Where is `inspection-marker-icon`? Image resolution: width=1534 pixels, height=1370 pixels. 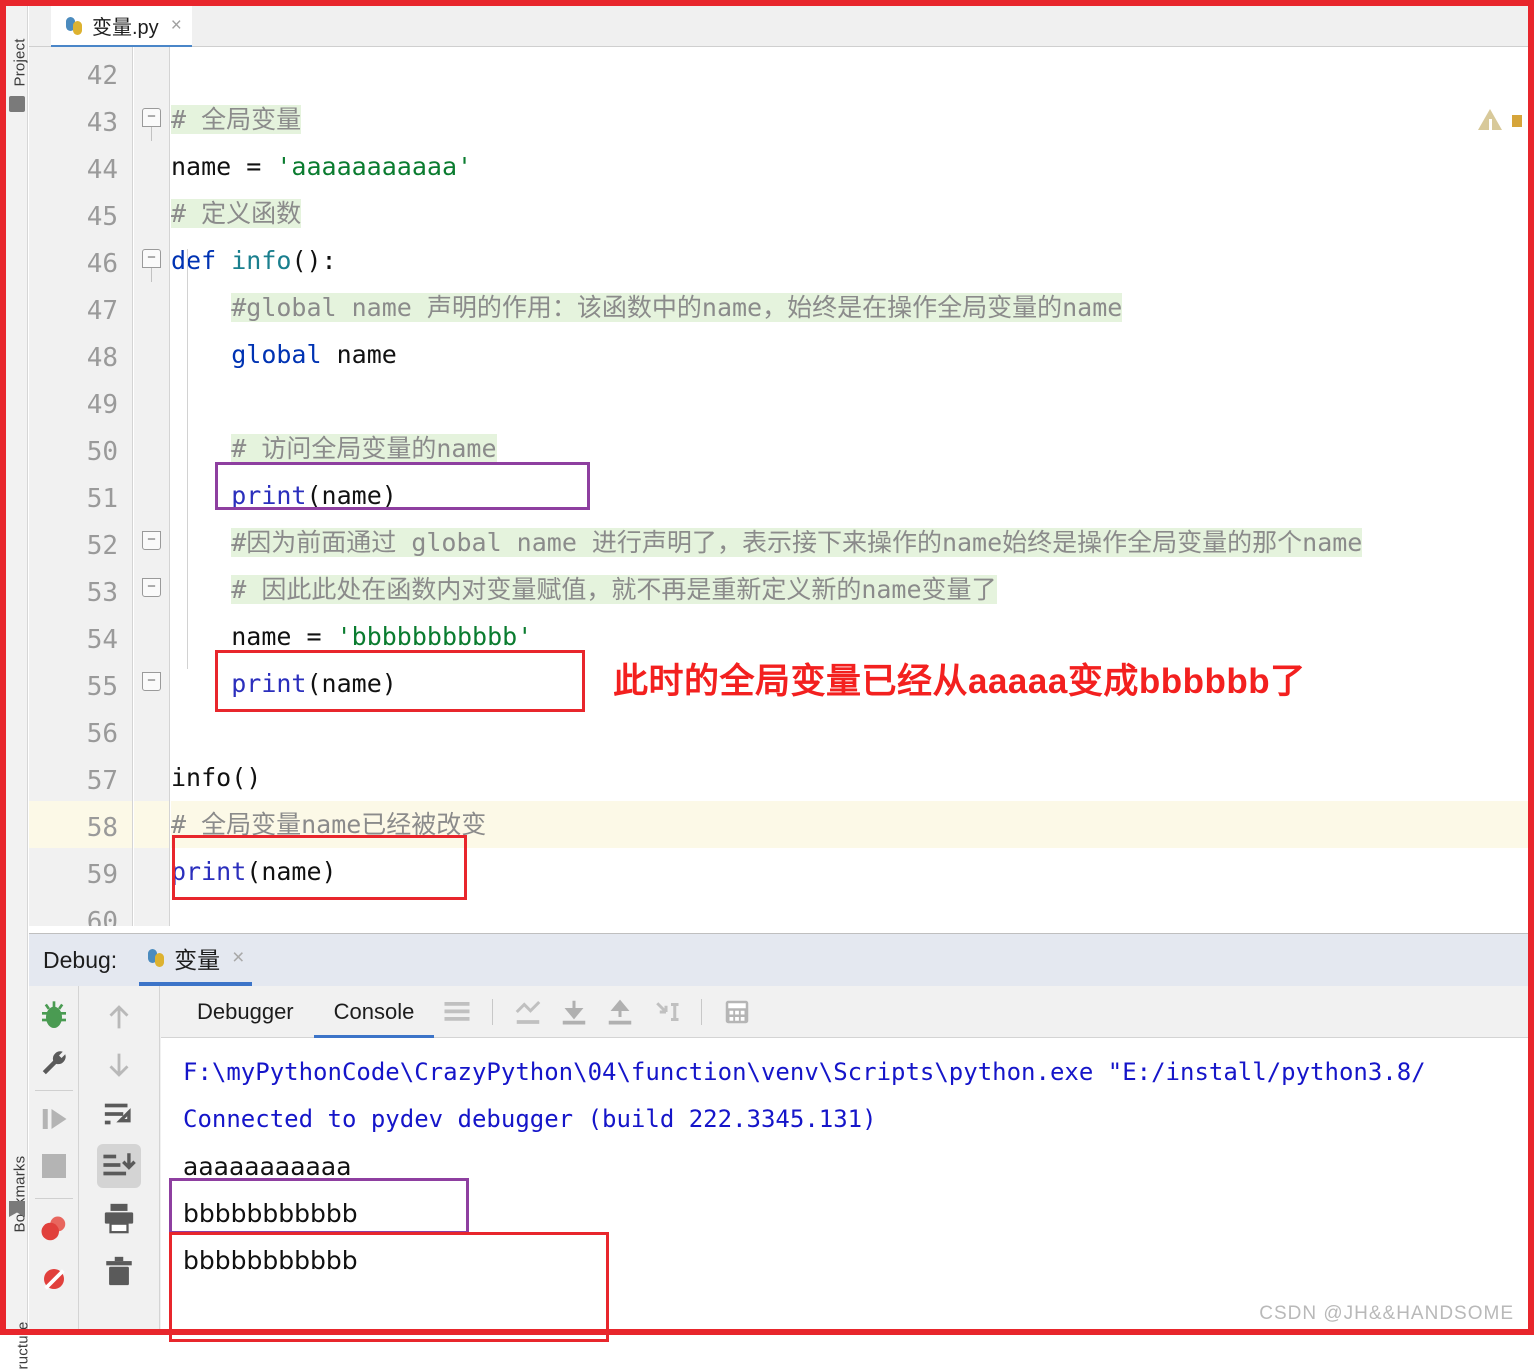 inspection-marker-icon is located at coordinates (1517, 121).